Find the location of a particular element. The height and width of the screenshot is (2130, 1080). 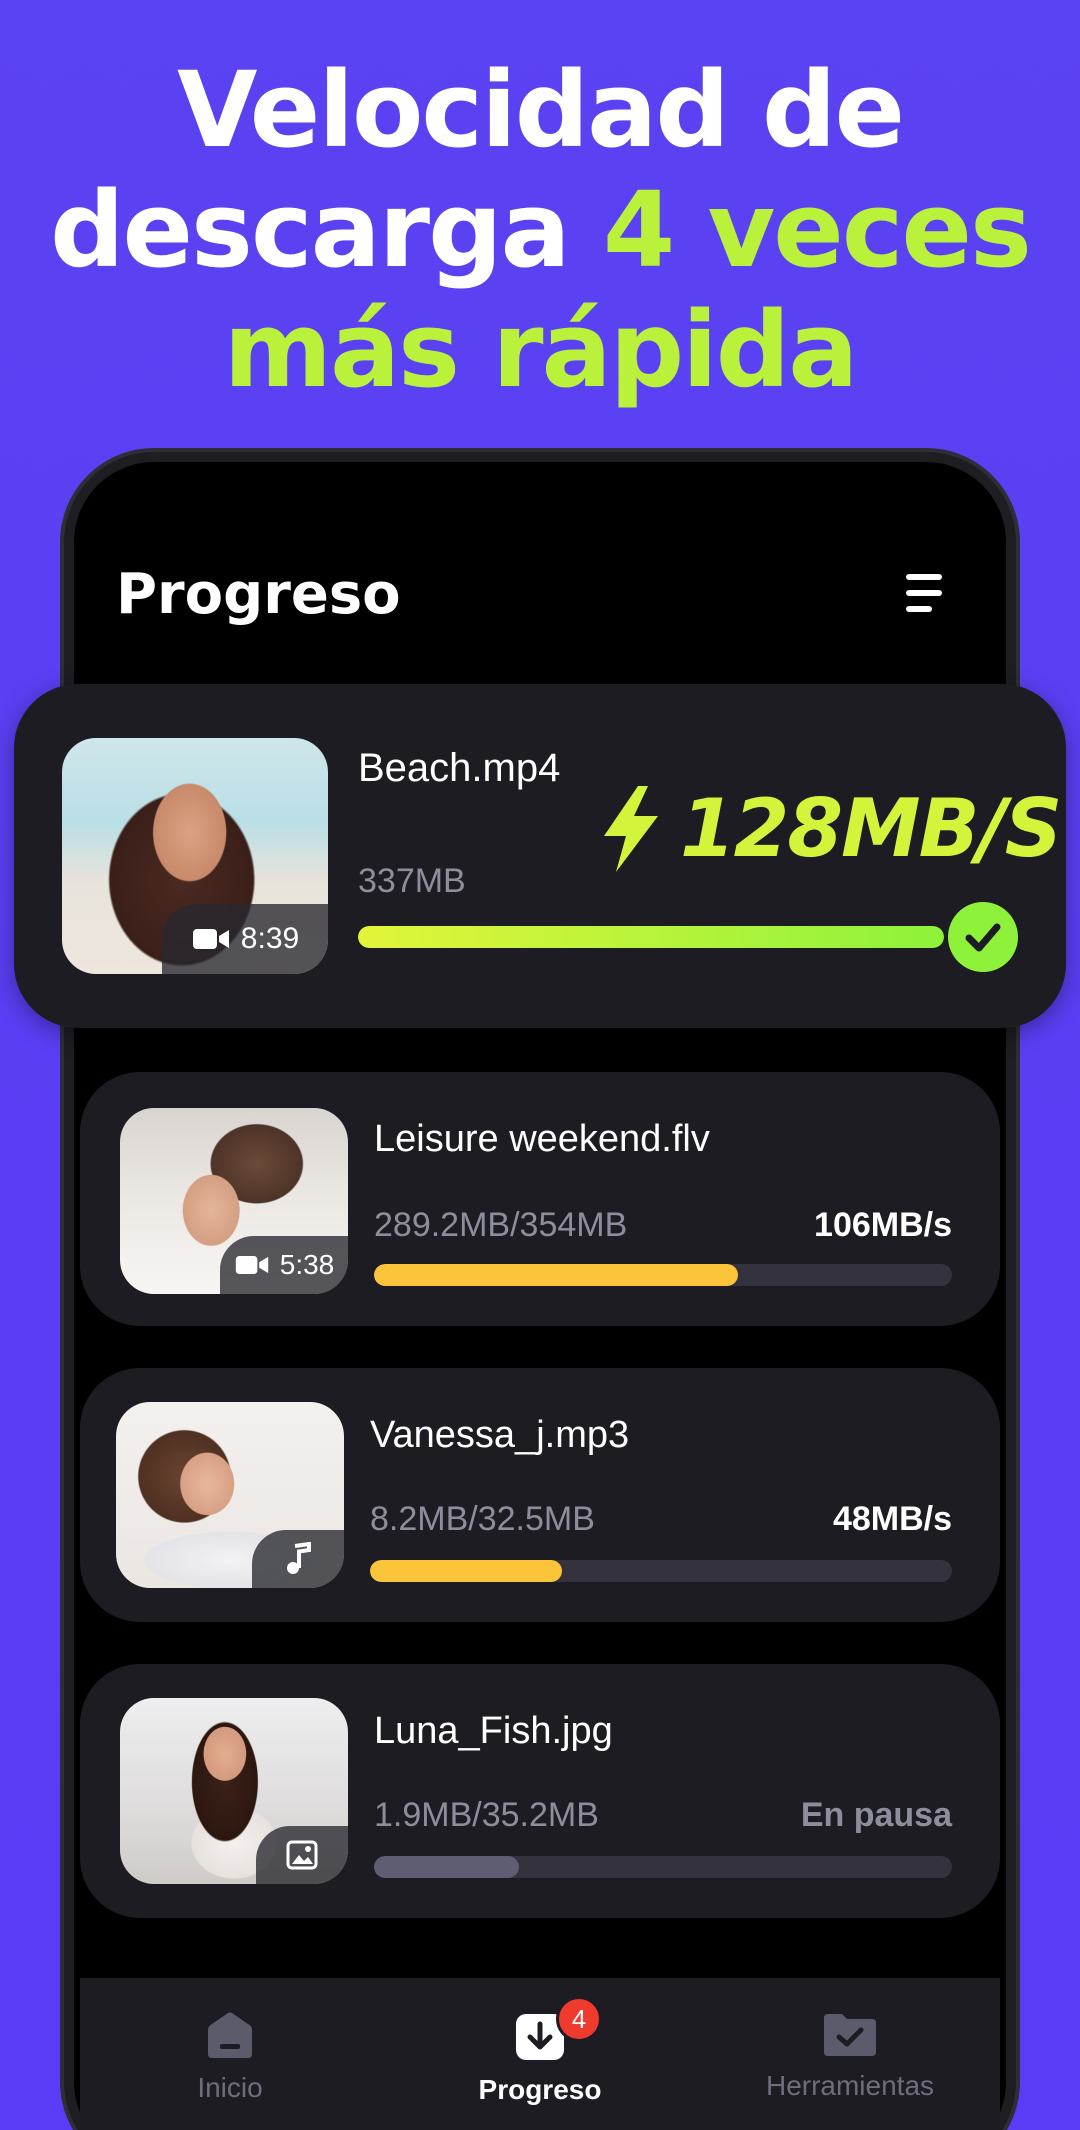

check-icon is located at coordinates (983, 937).